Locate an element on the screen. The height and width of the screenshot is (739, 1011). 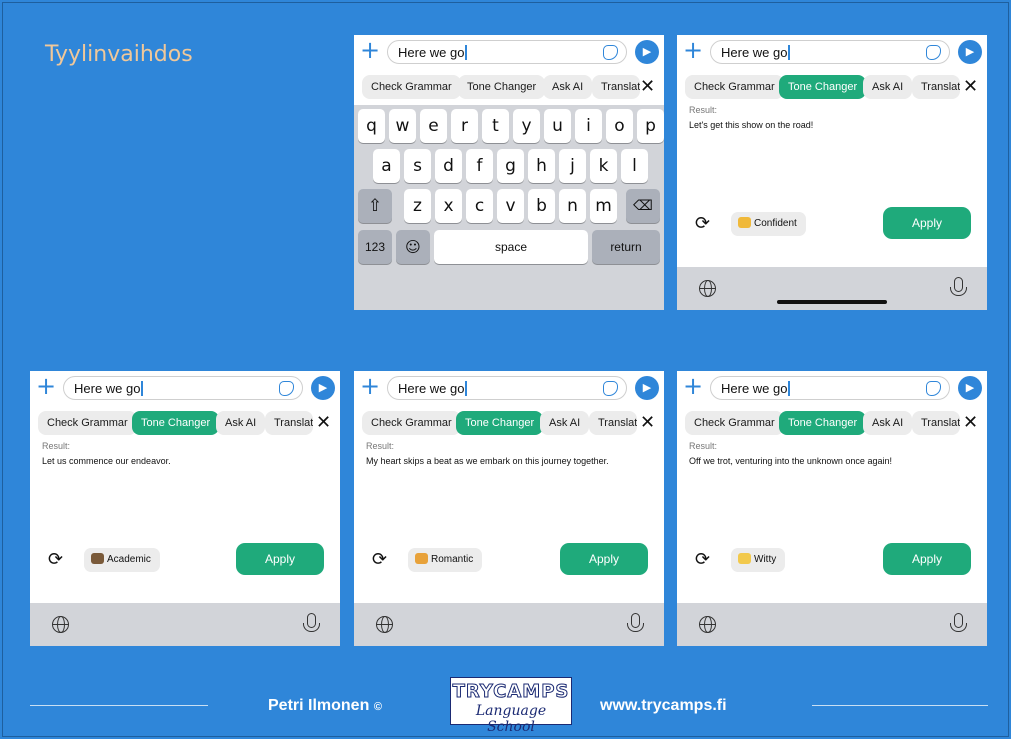
key-e: e is located at coordinates (433, 126).